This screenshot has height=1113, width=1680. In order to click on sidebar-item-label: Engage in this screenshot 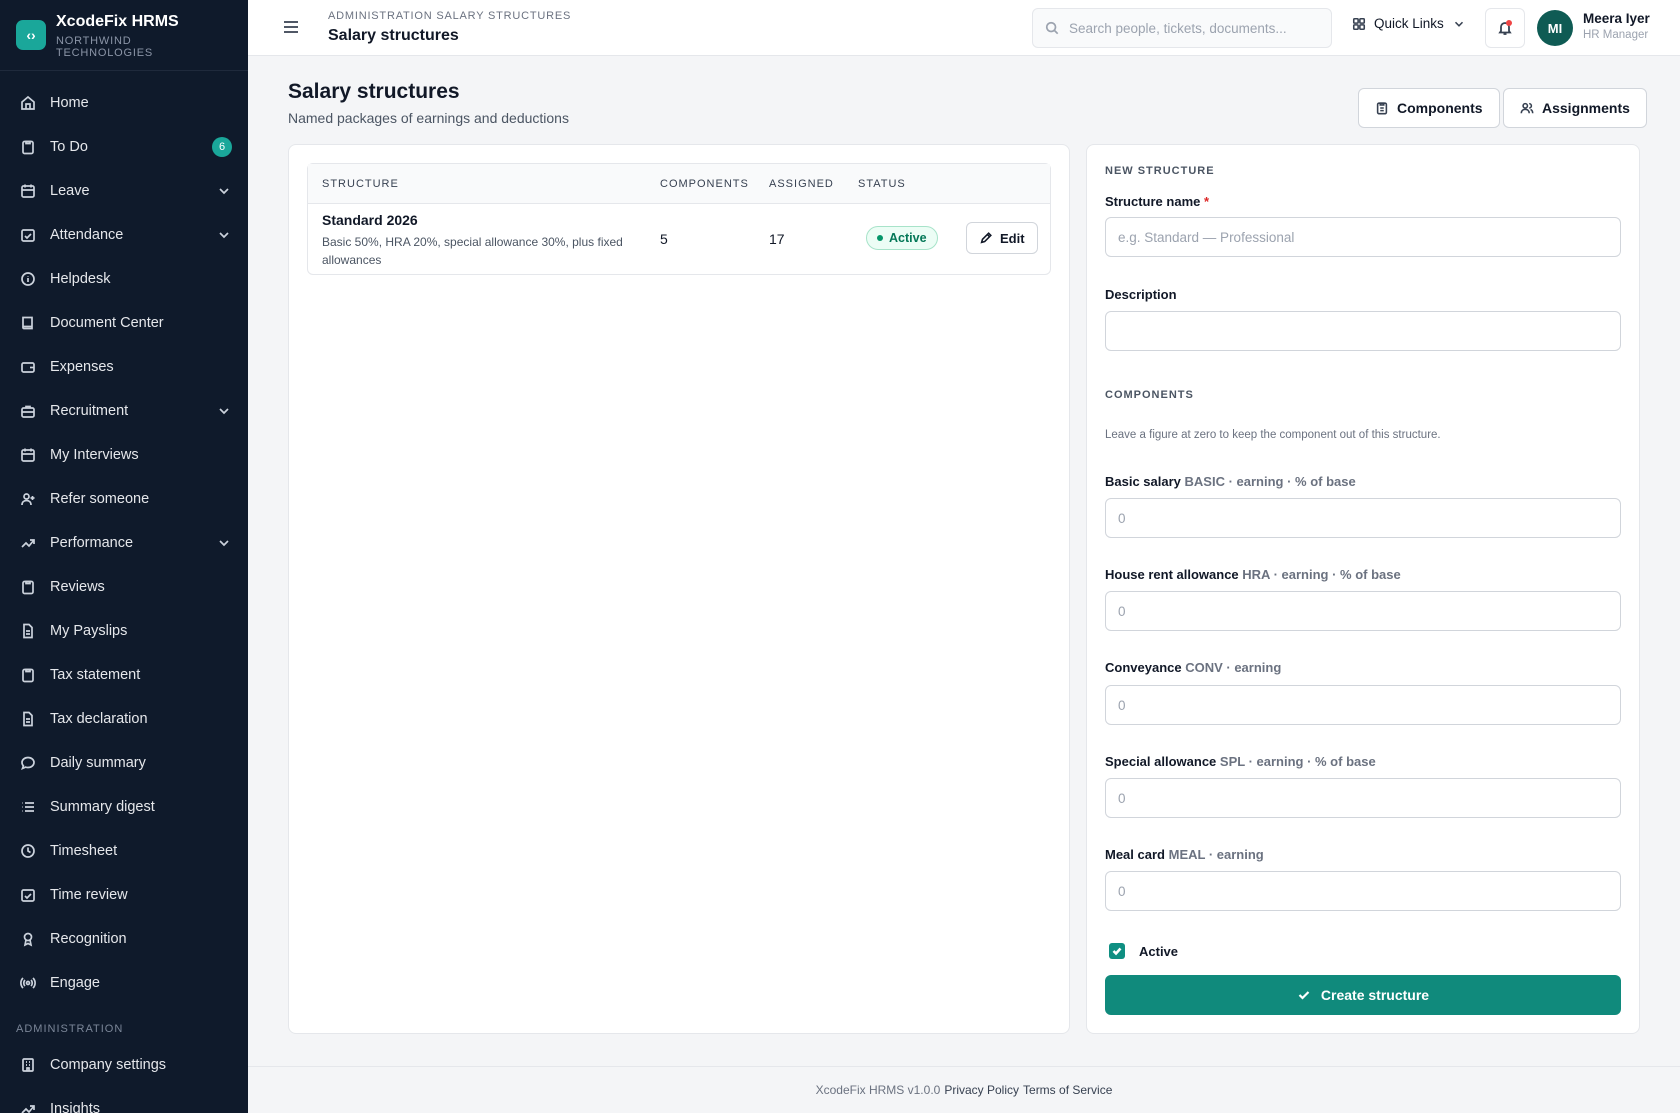, I will do `click(75, 983)`.